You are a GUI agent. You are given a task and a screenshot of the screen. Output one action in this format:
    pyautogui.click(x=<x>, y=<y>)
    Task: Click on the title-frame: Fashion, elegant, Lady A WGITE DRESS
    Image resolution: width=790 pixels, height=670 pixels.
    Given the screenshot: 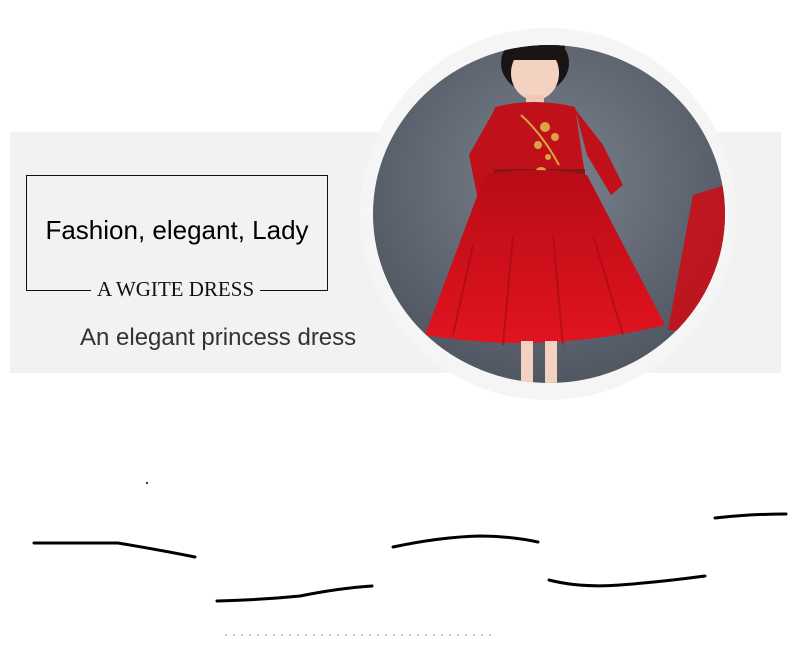 What is the action you would take?
    pyautogui.click(x=177, y=239)
    